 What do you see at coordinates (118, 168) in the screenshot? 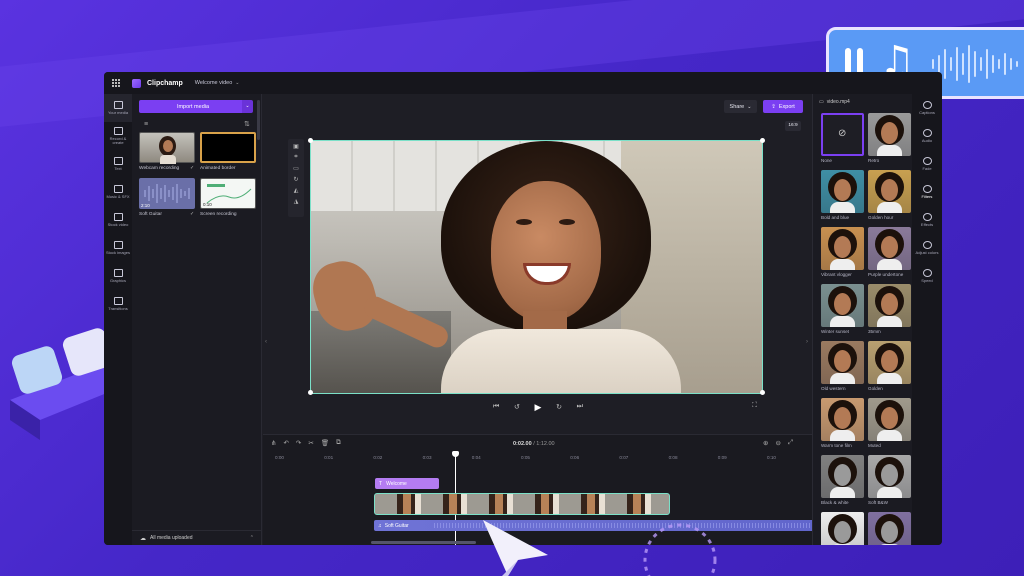
I see `rail-item-label: Text` at bounding box center [118, 168].